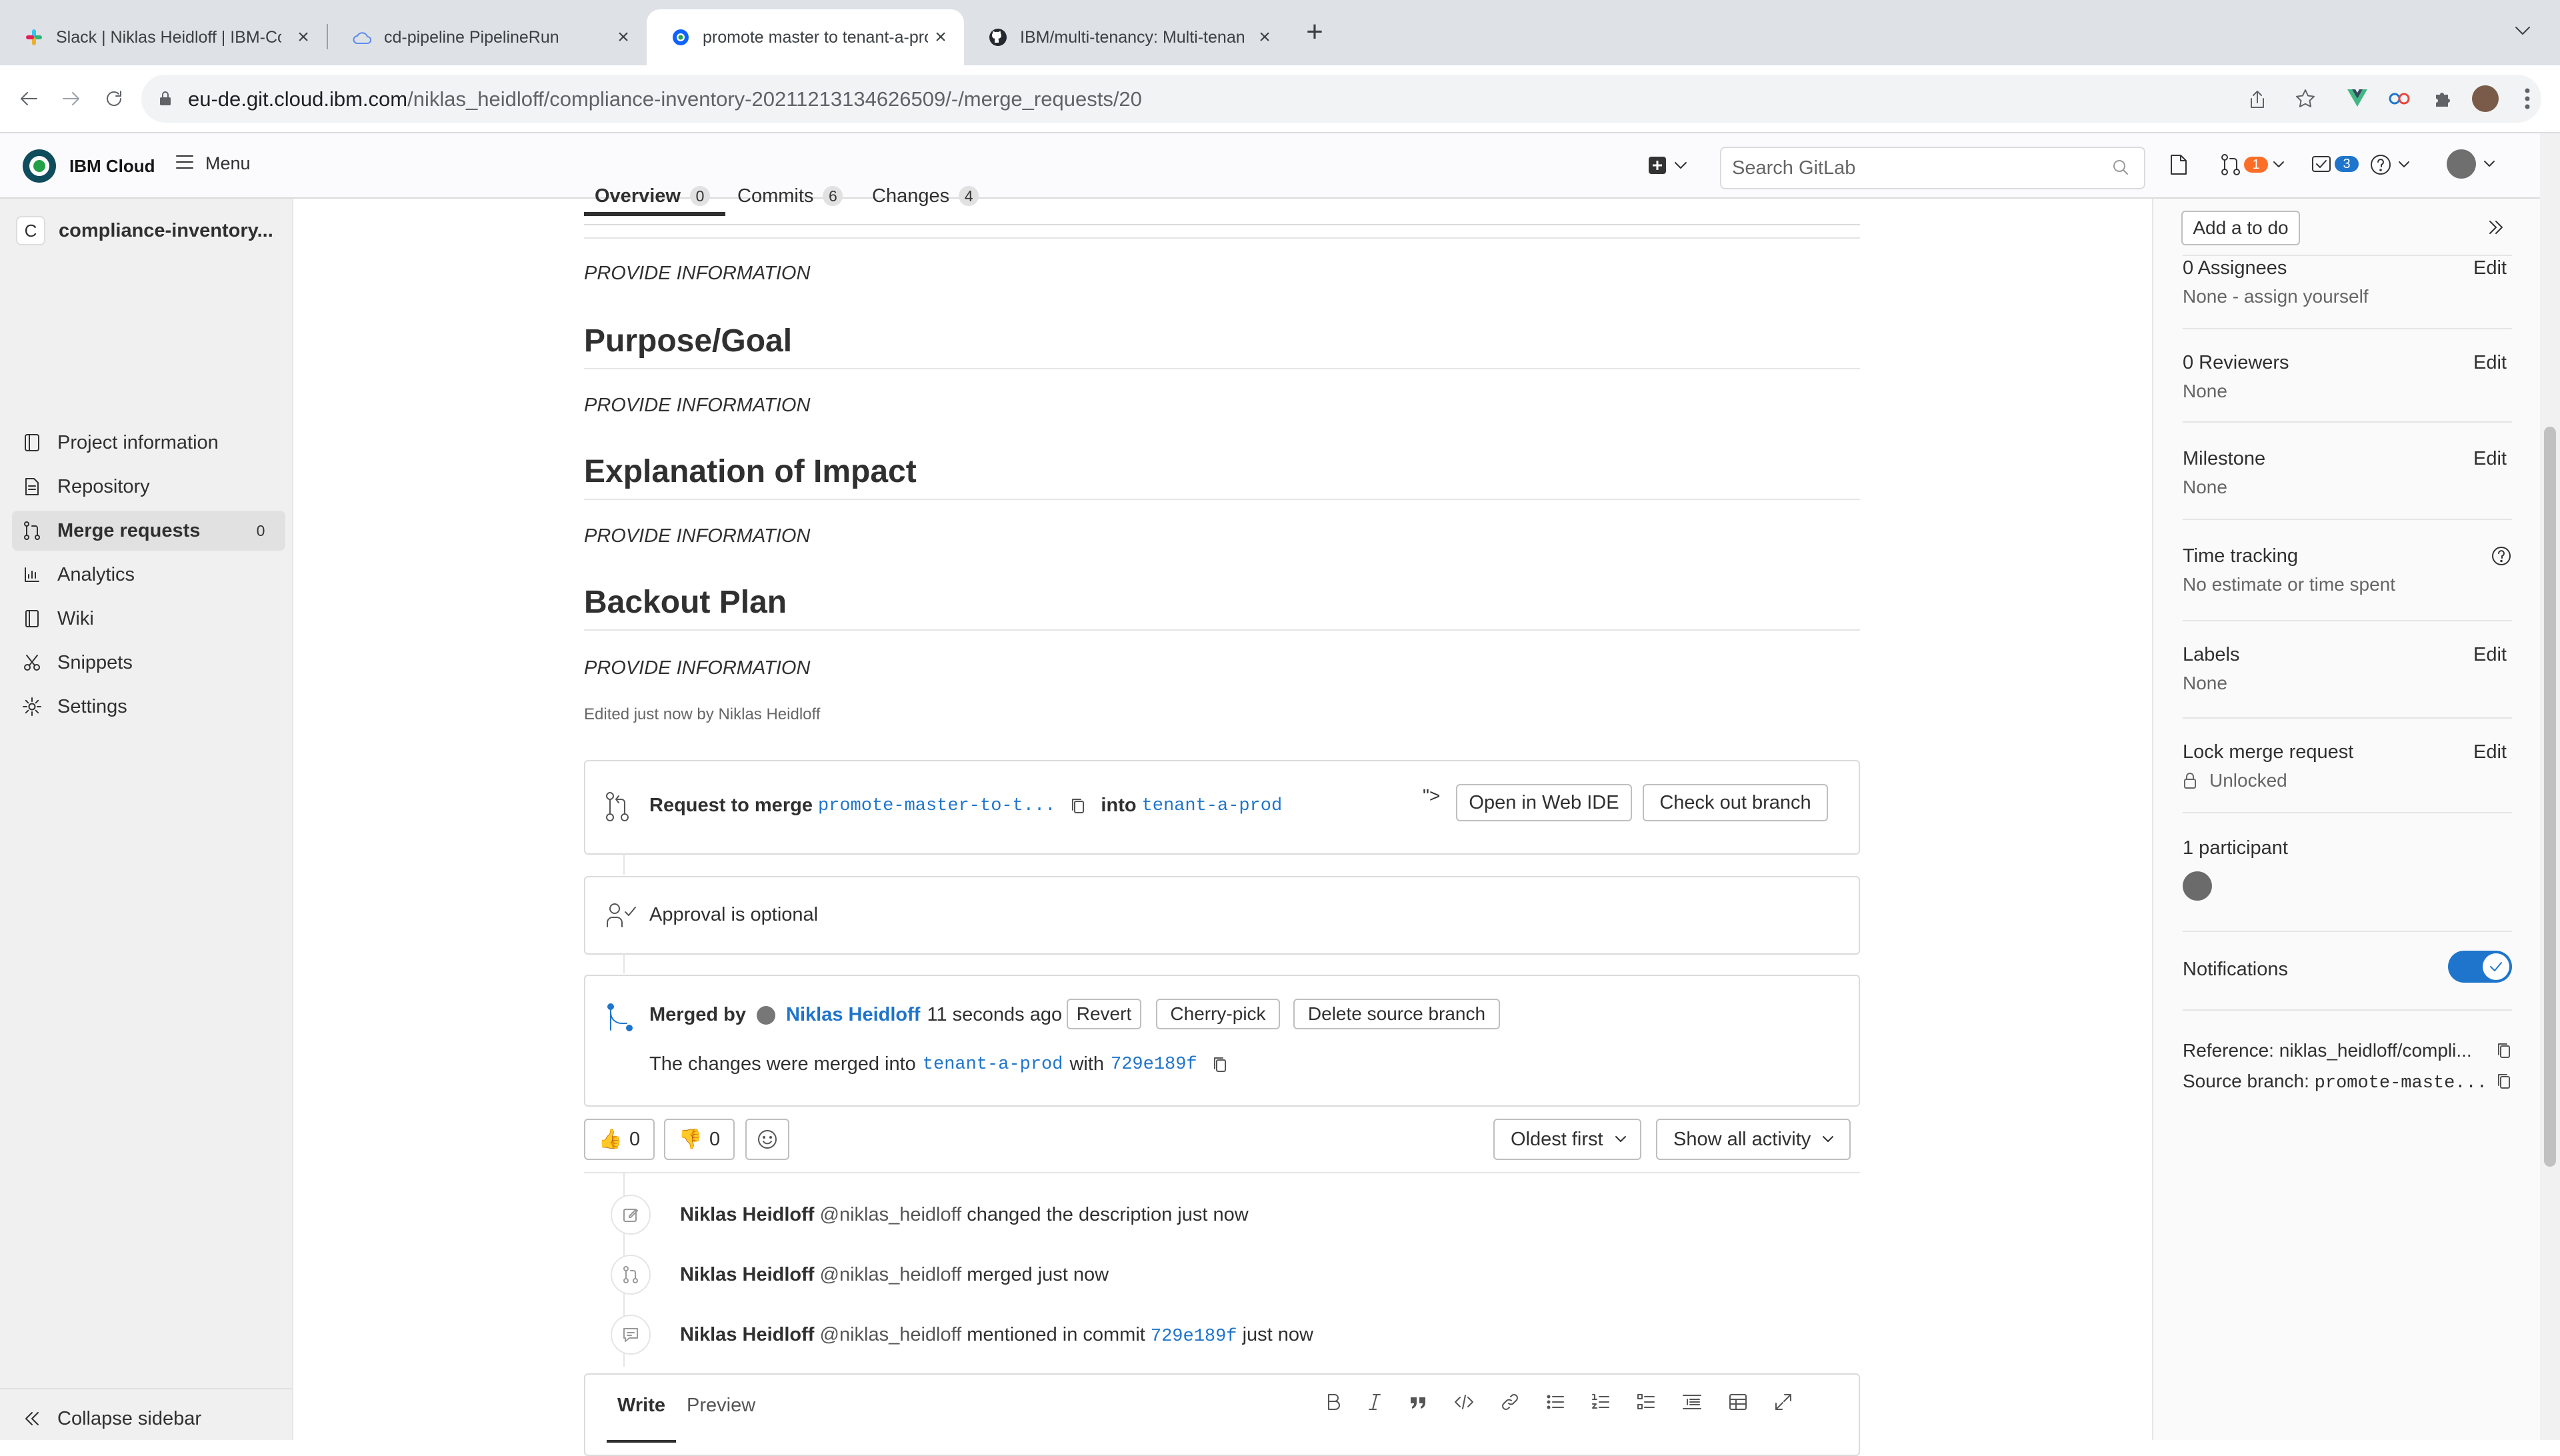 The width and height of the screenshot is (2560, 1456). I want to click on sort-dropdown: Oldest first, so click(1567, 1139).